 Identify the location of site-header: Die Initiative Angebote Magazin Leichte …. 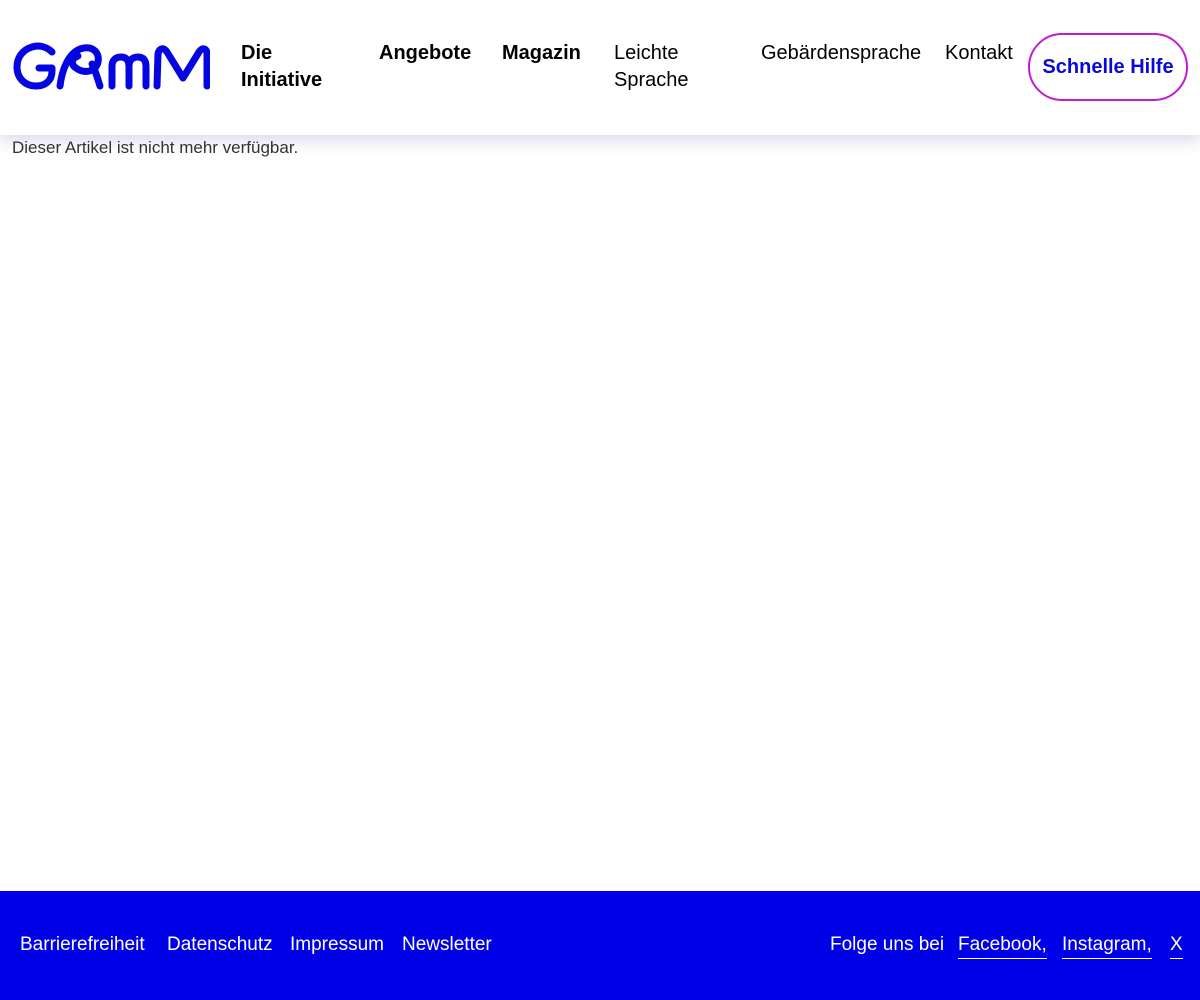
(600, 67).